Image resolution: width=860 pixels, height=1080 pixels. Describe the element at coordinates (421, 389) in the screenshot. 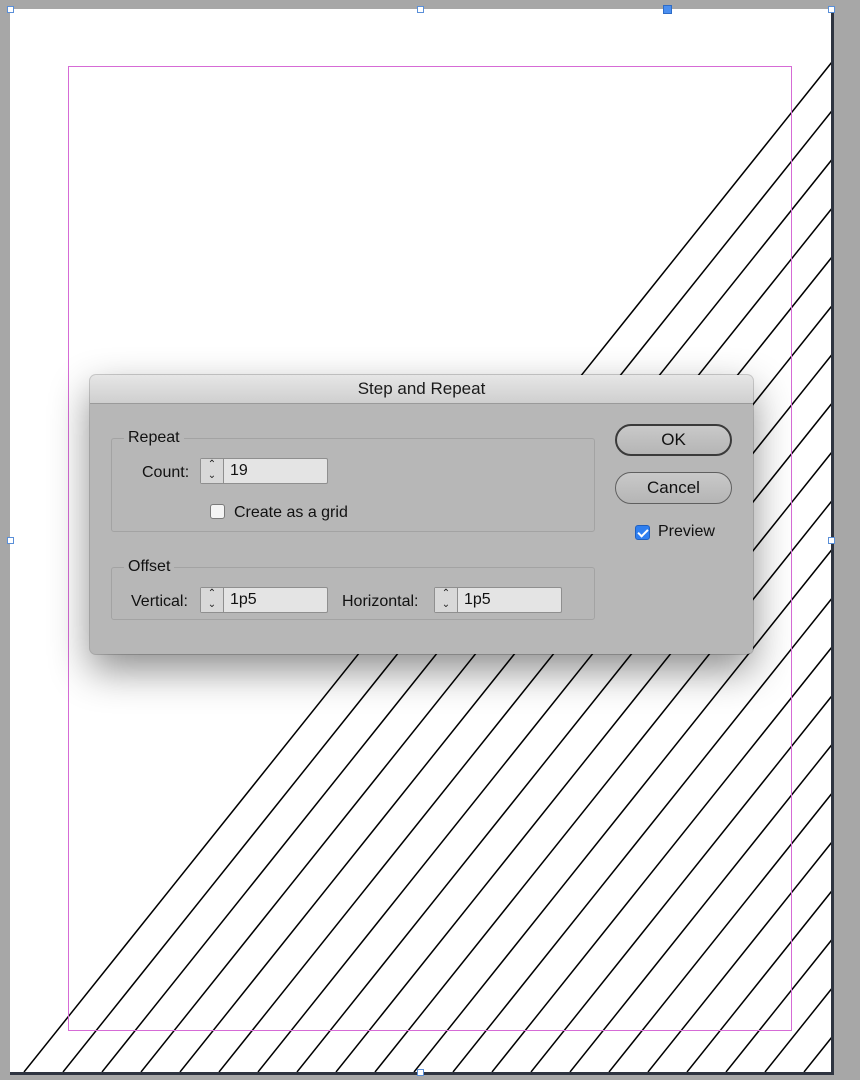

I see `dialog-title: Step and Repeat` at that location.